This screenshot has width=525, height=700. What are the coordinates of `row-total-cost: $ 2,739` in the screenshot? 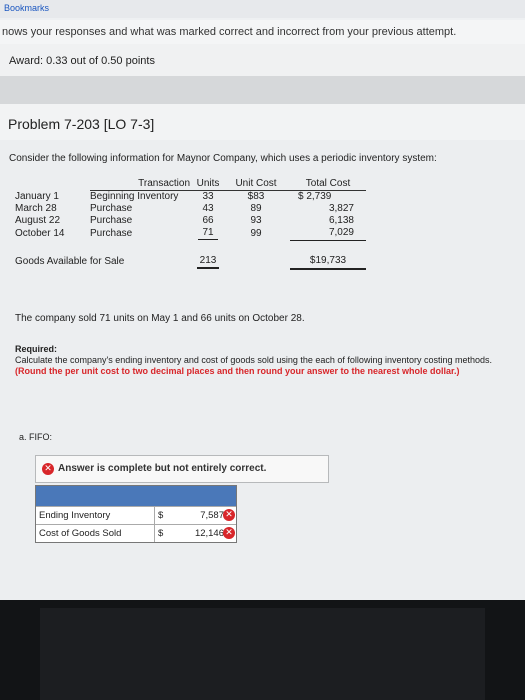 It's located at (315, 196).